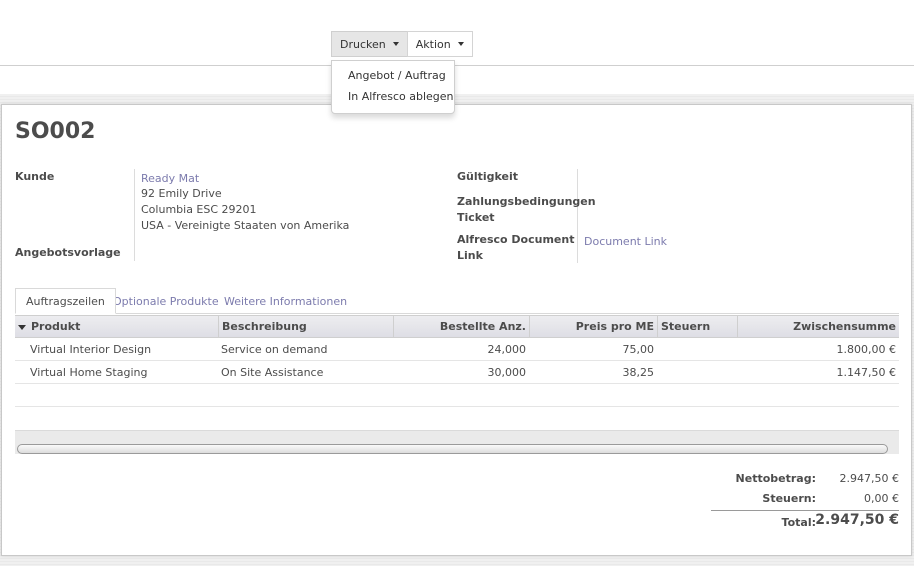 The image size is (914, 566). I want to click on totals-divider, so click(805, 510).